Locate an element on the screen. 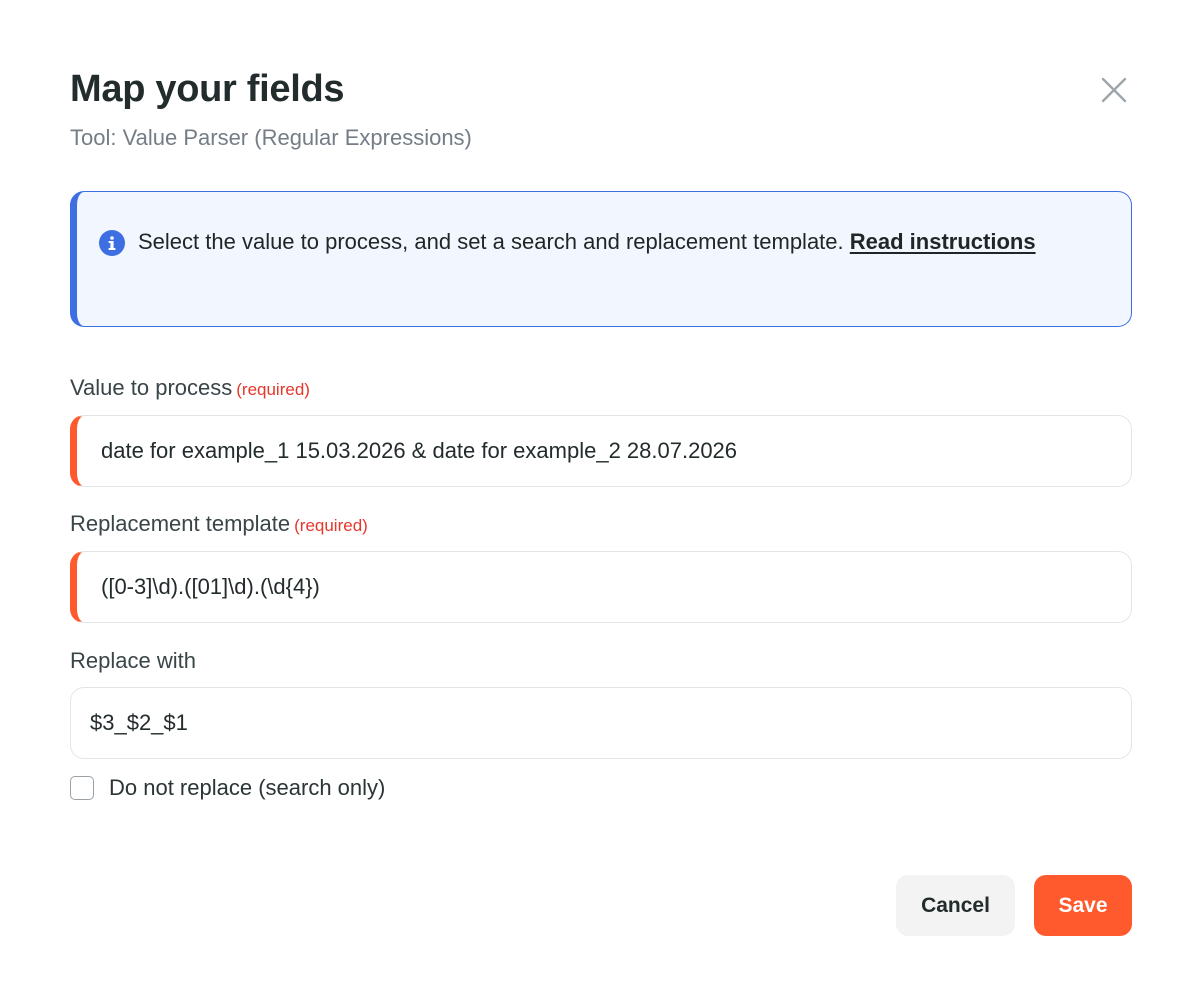  replacement-template-label-text: Replacement template is located at coordinates (180, 523).